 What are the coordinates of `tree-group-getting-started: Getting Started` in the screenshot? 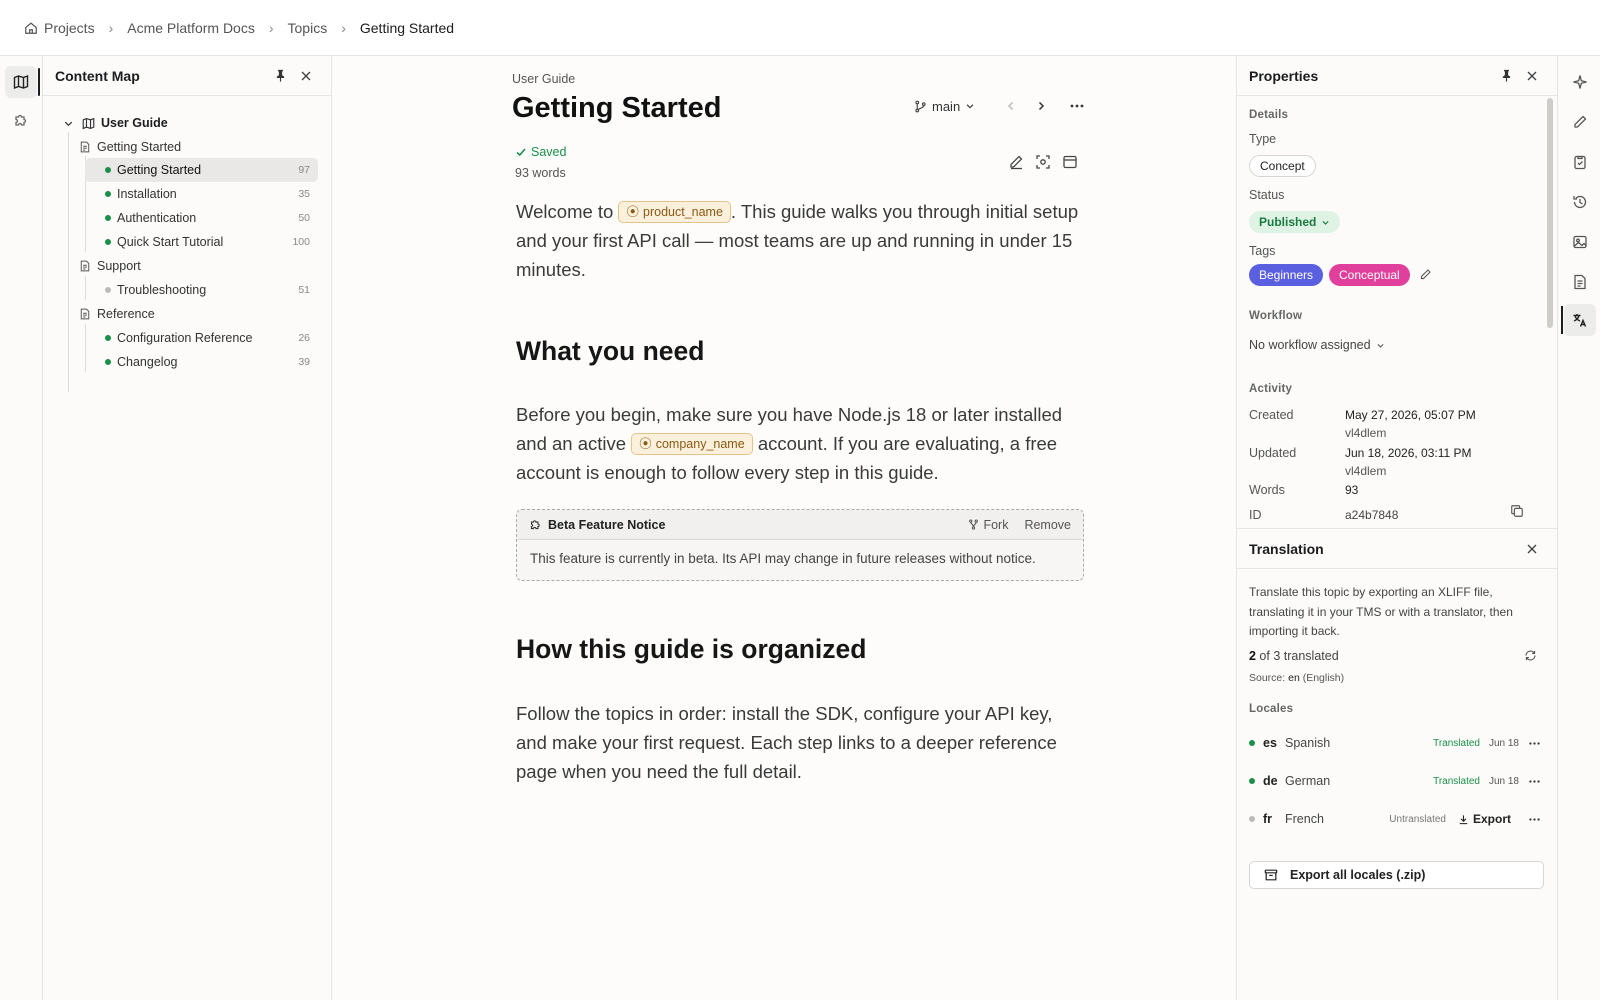 It's located at (130, 147).